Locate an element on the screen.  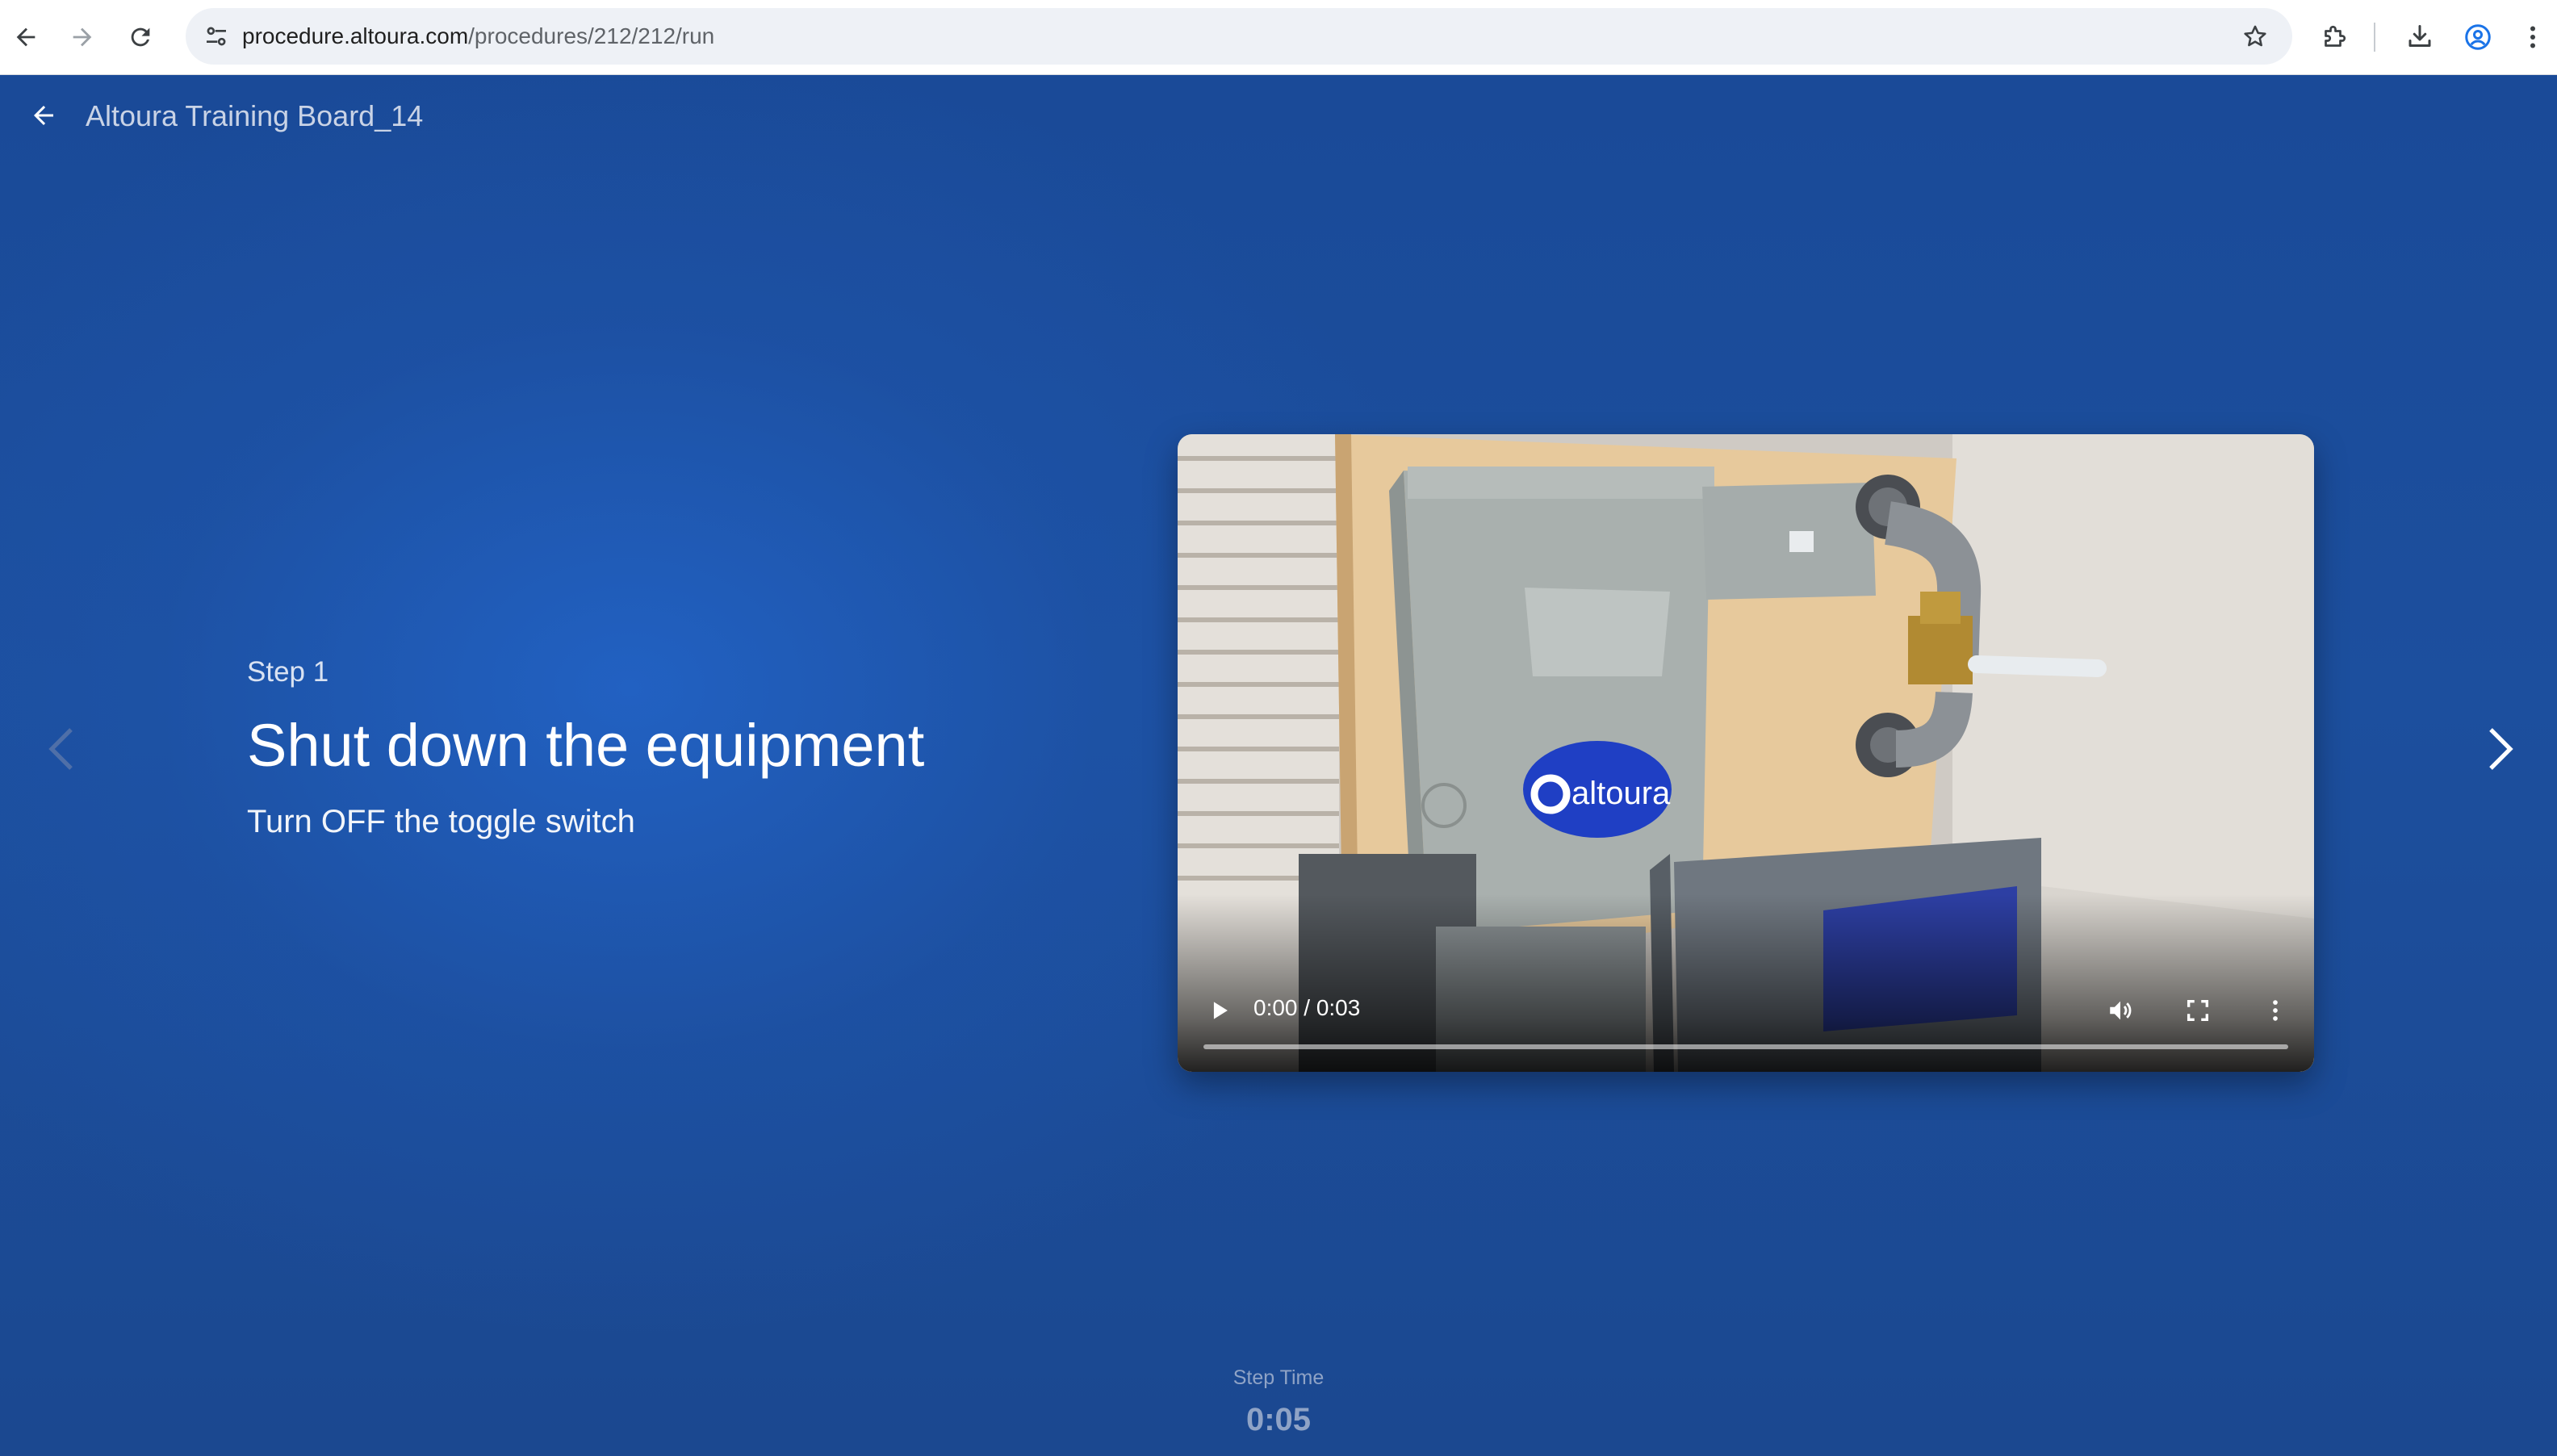
volume-icon is located at coordinates (2121, 1010).